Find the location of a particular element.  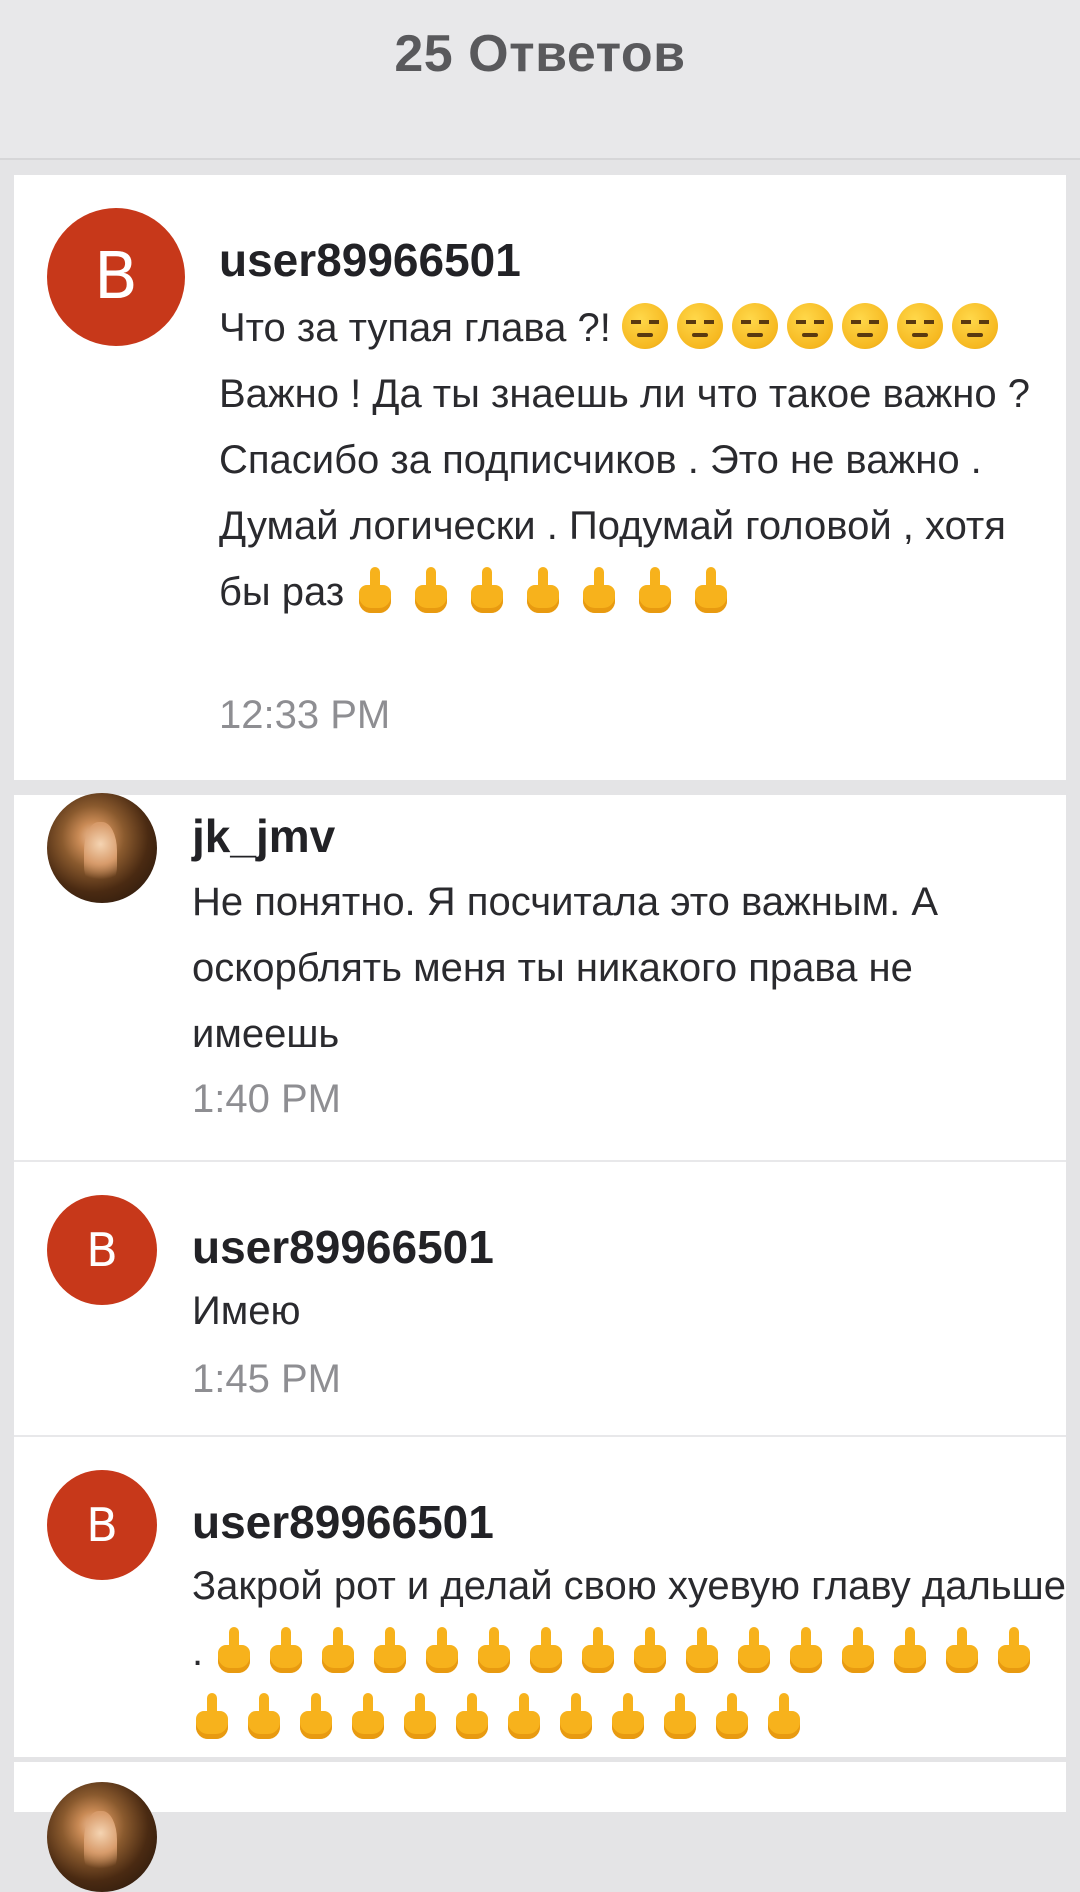

header-bar: 25 Ответов is located at coordinates (540, 80).